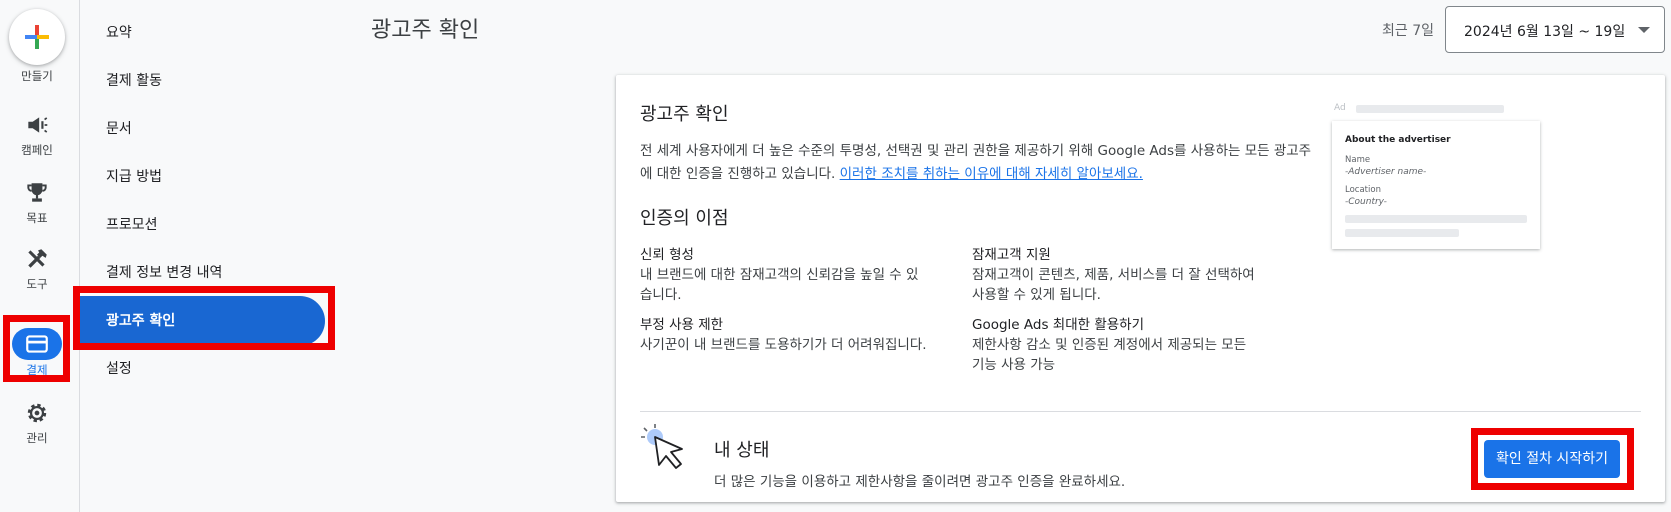 The image size is (1671, 512). I want to click on rail-item-label: 관리, so click(37, 438).